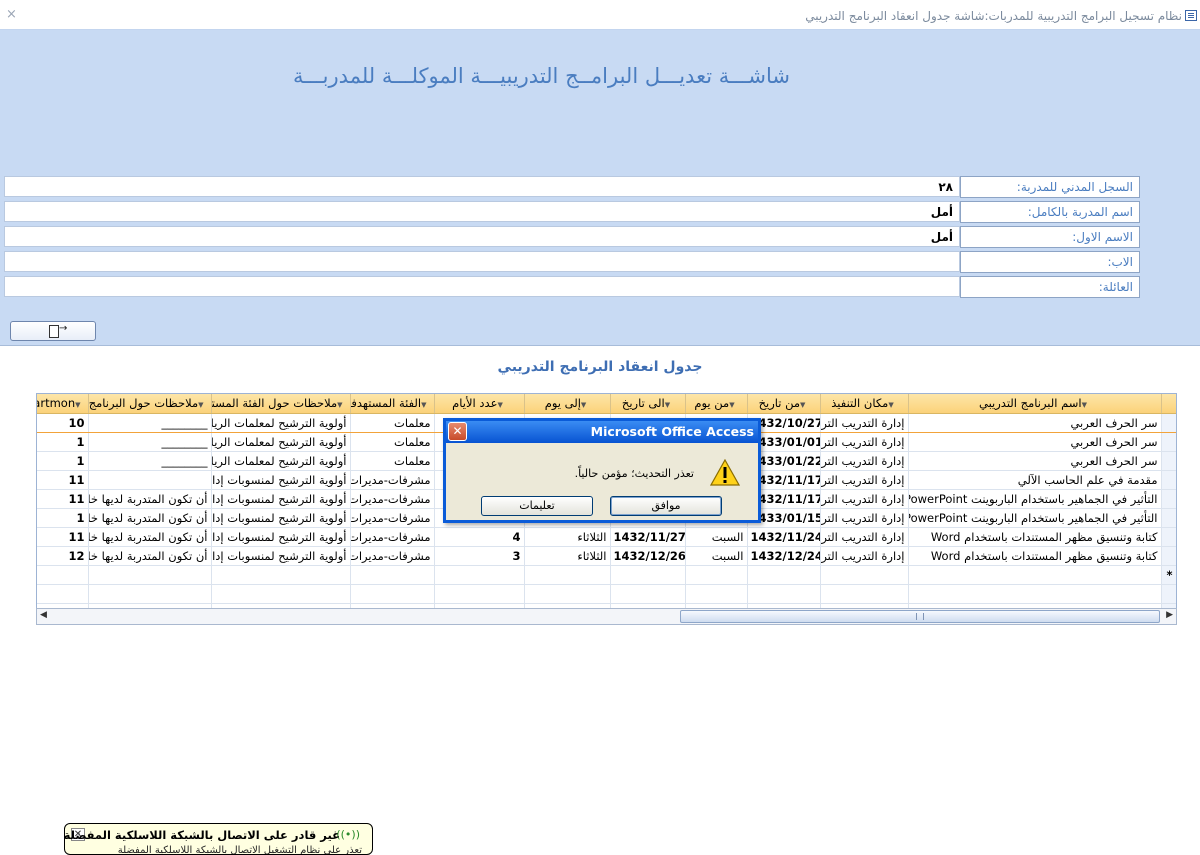  Describe the element at coordinates (43, 615) in the screenshot. I see `scroll-left-icon: ◀` at that location.